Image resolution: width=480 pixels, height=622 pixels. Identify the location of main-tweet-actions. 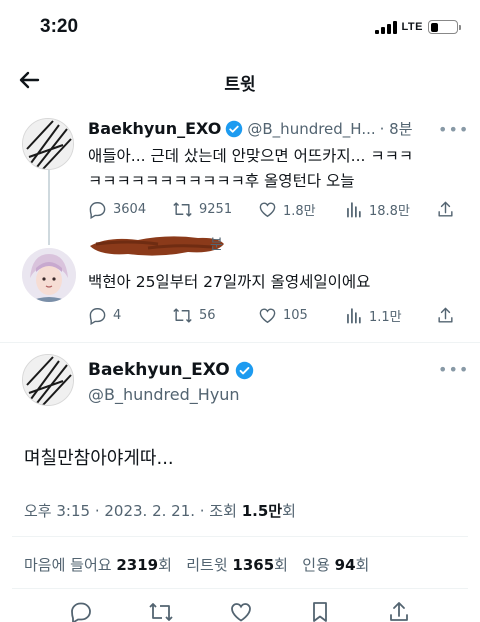
(240, 611).